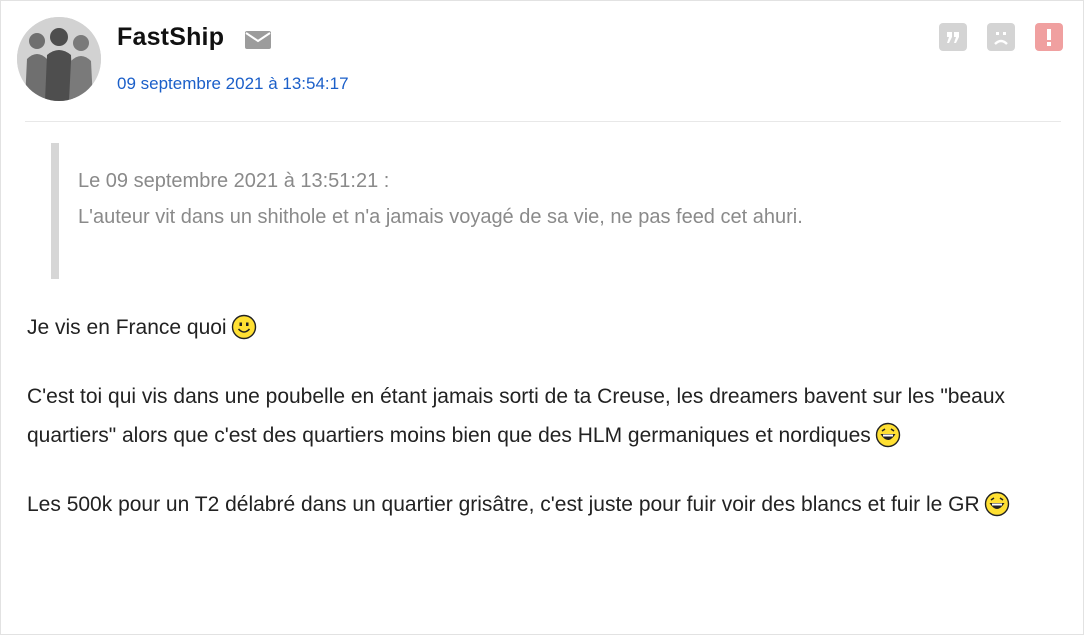 Image resolution: width=1086 pixels, height=637 pixels. I want to click on paragraph-text: Je vis en France quoi, so click(127, 327).